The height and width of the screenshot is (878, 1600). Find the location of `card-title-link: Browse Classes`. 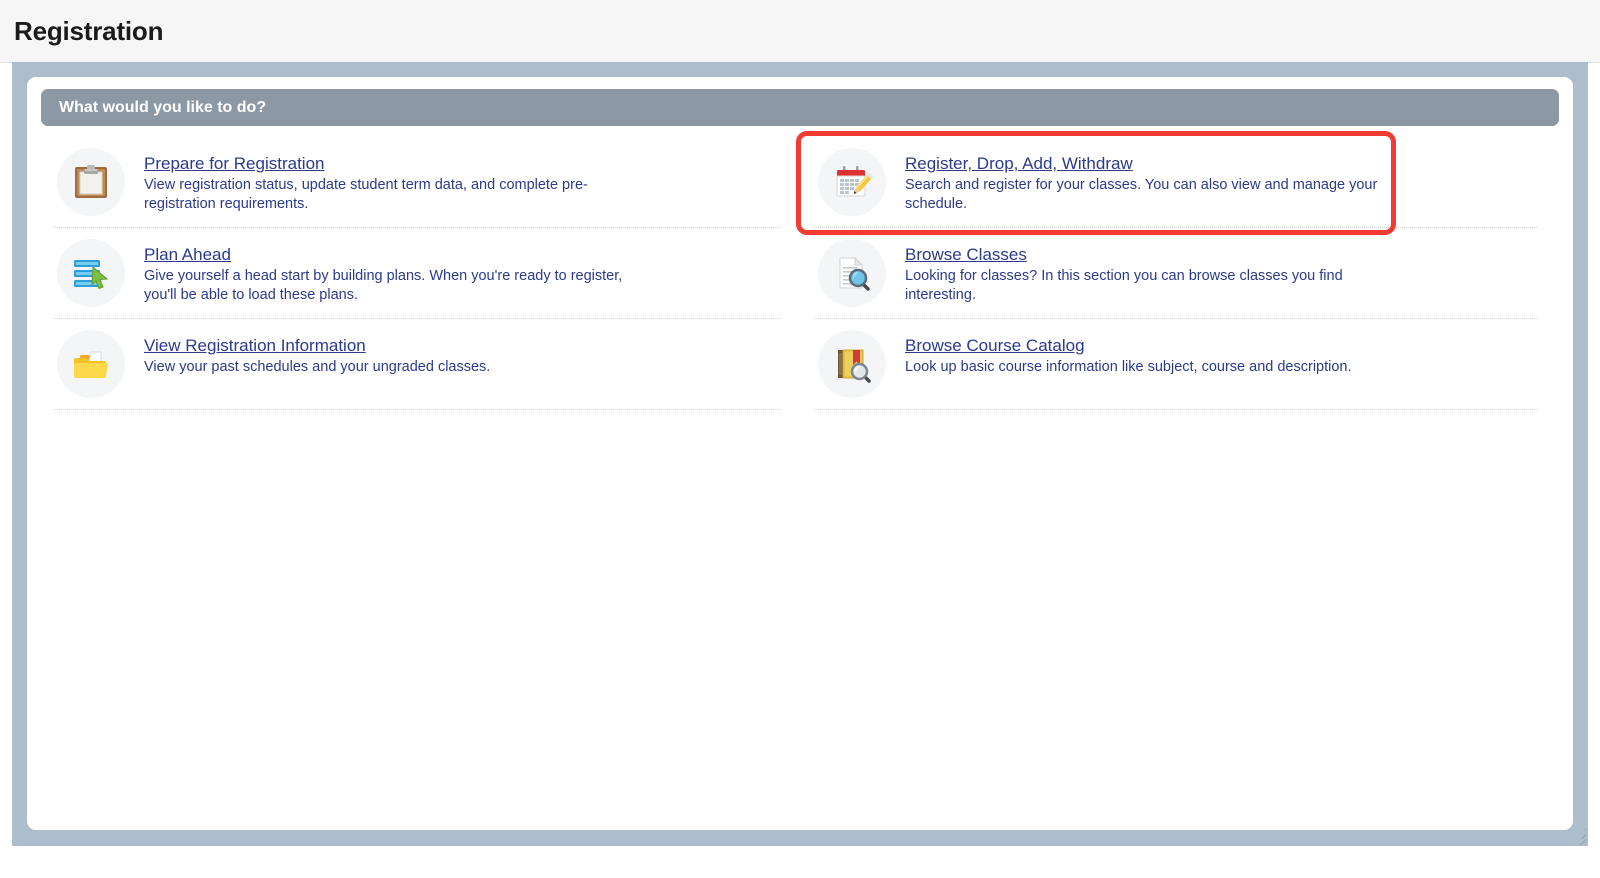

card-title-link: Browse Classes is located at coordinates (966, 254).